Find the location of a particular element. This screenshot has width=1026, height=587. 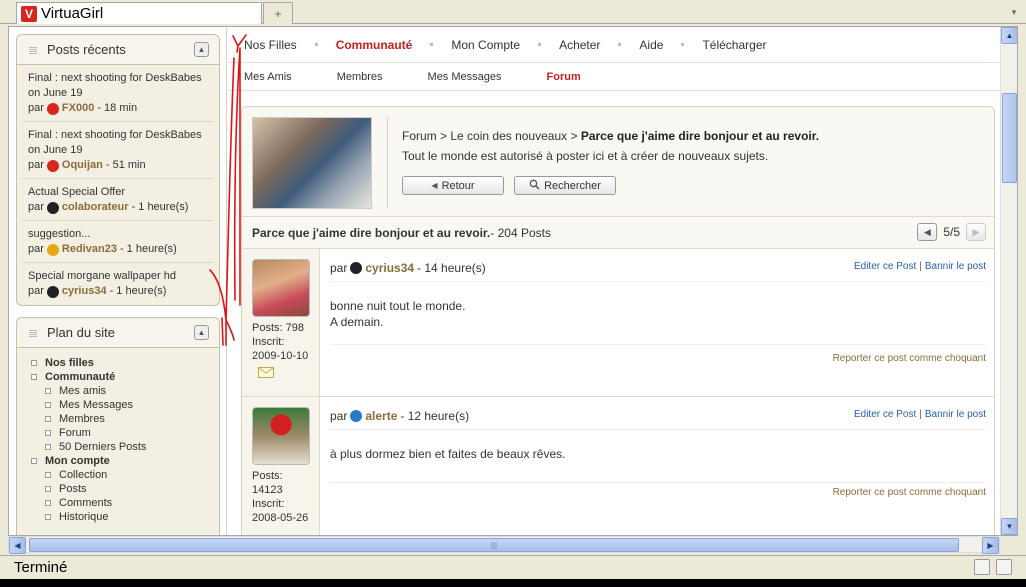

breadcrumb-section: Le coin des nouveaux is located at coordinates (508, 136).